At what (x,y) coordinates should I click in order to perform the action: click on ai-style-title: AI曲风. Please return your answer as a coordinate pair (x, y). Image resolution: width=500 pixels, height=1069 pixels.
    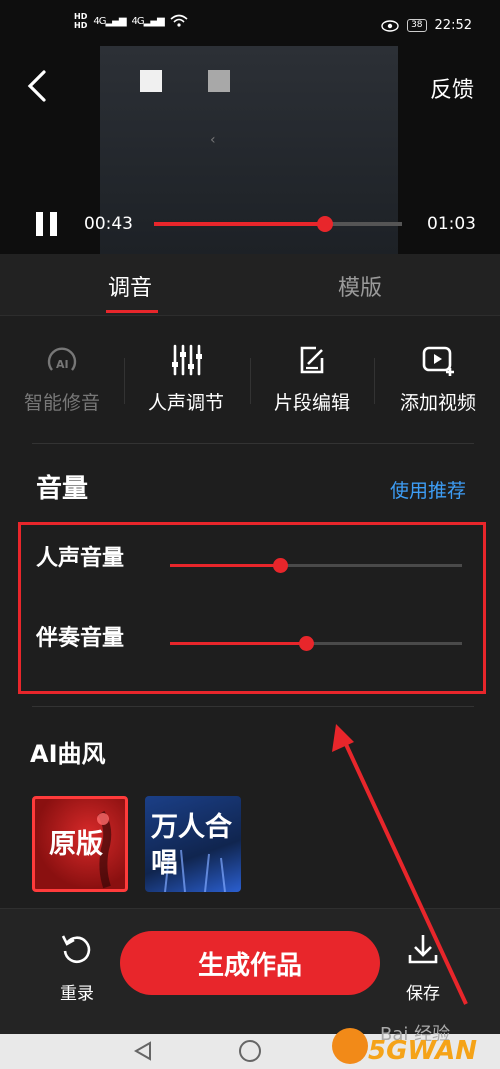
    Looking at the image, I should click on (68, 754).